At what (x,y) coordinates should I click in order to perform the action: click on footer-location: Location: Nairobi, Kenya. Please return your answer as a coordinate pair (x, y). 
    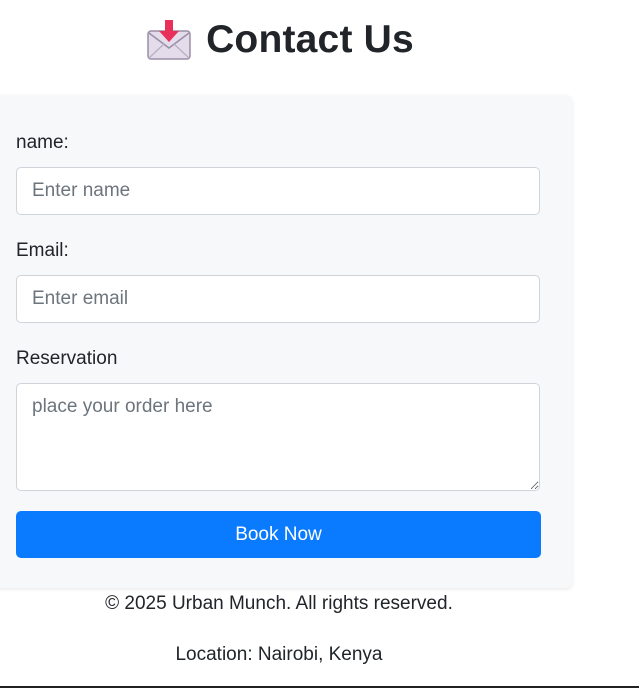
    Looking at the image, I should click on (279, 654).